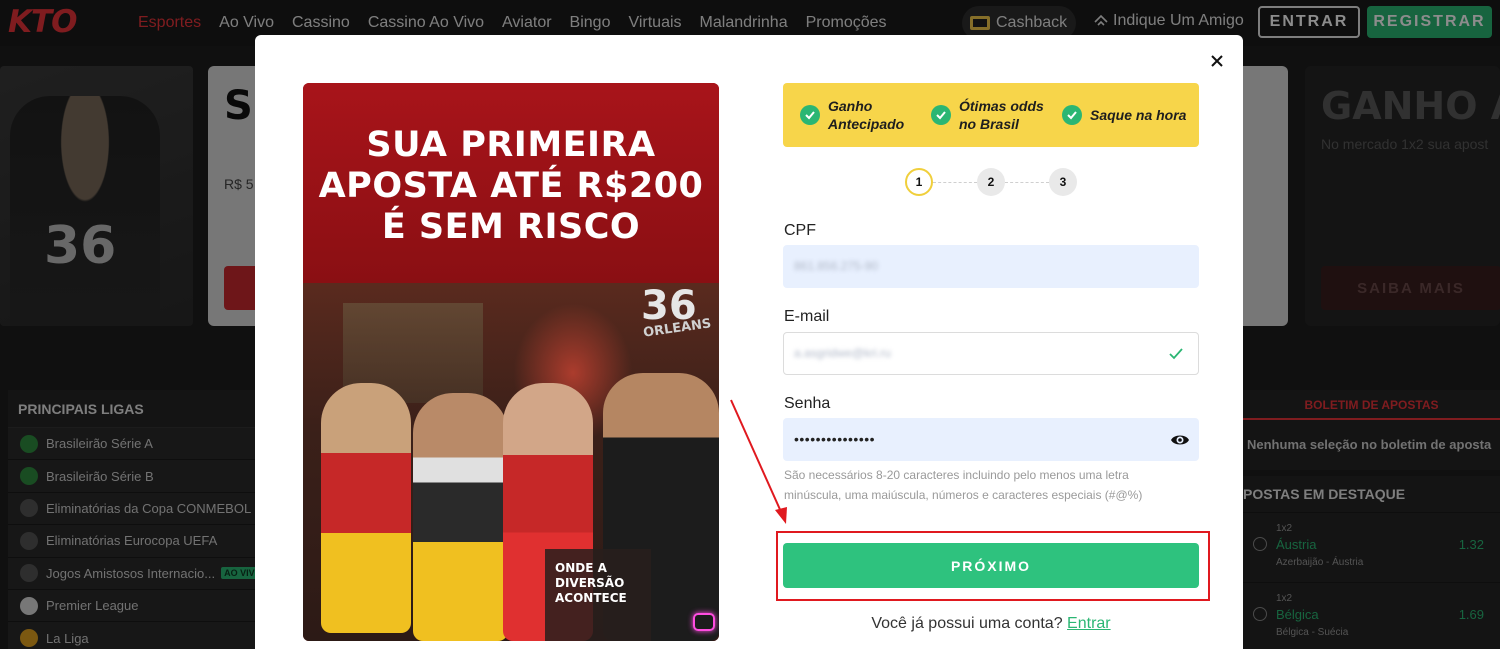  Describe the element at coordinates (991, 266) in the screenshot. I see `cpf-input: 861.856.275-90` at that location.